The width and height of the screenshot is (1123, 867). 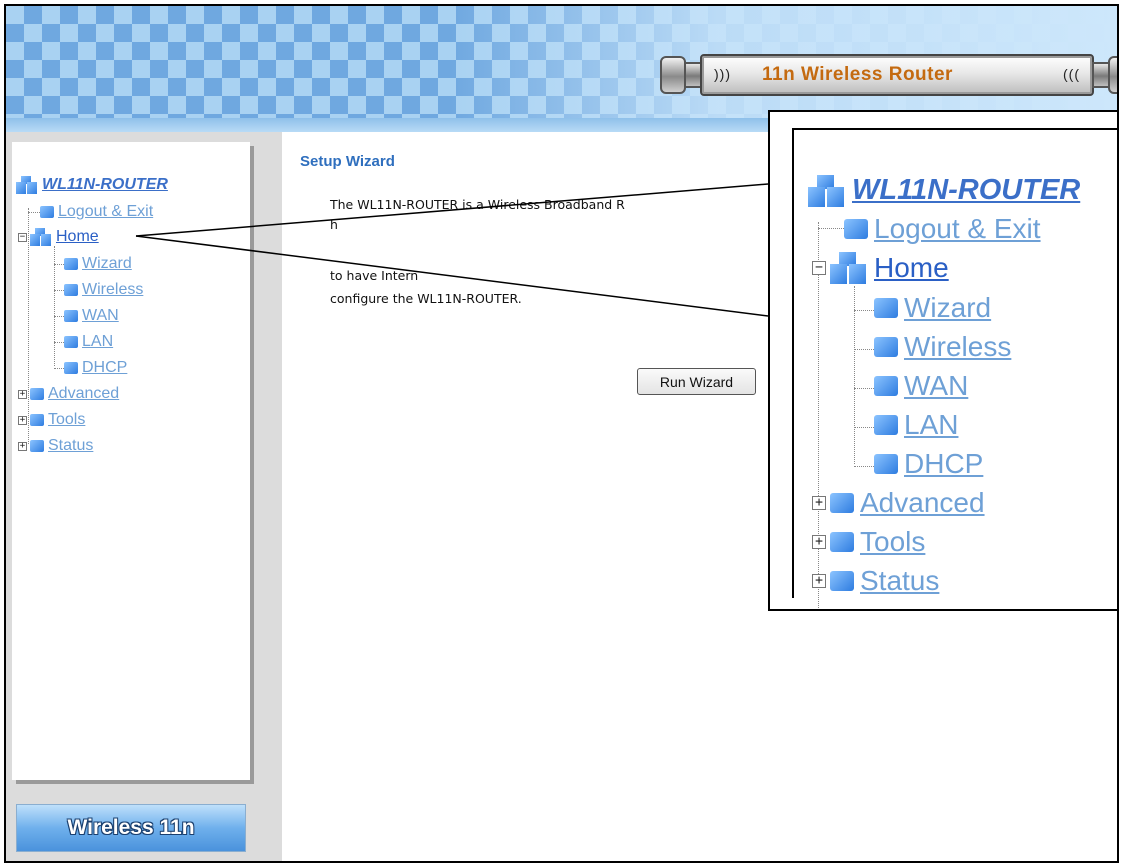 I want to click on ztree-line-wizard, so click(x=864, y=310).